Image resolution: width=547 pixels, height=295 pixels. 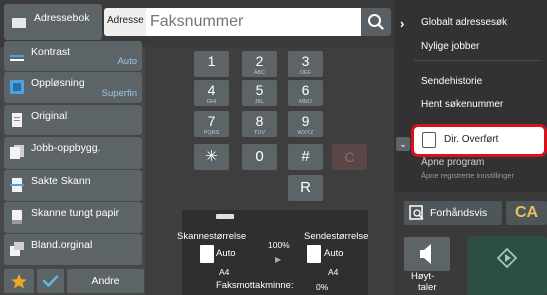 I want to click on recall-program: Åpne program, so click(x=452, y=162).